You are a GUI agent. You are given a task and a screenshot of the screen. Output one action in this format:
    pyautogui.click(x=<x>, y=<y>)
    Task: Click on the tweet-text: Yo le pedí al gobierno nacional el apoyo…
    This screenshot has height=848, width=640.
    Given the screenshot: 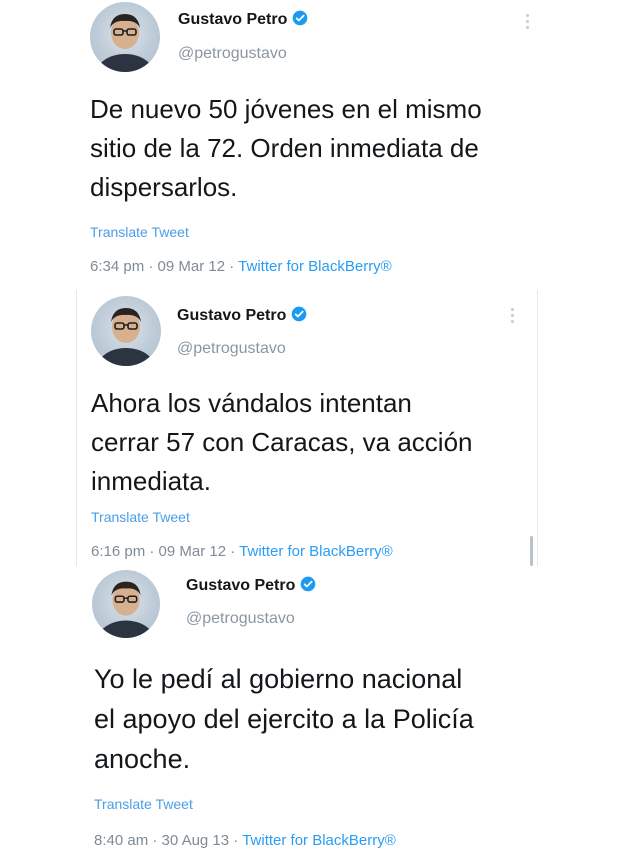 What is the action you would take?
    pyautogui.click(x=284, y=719)
    